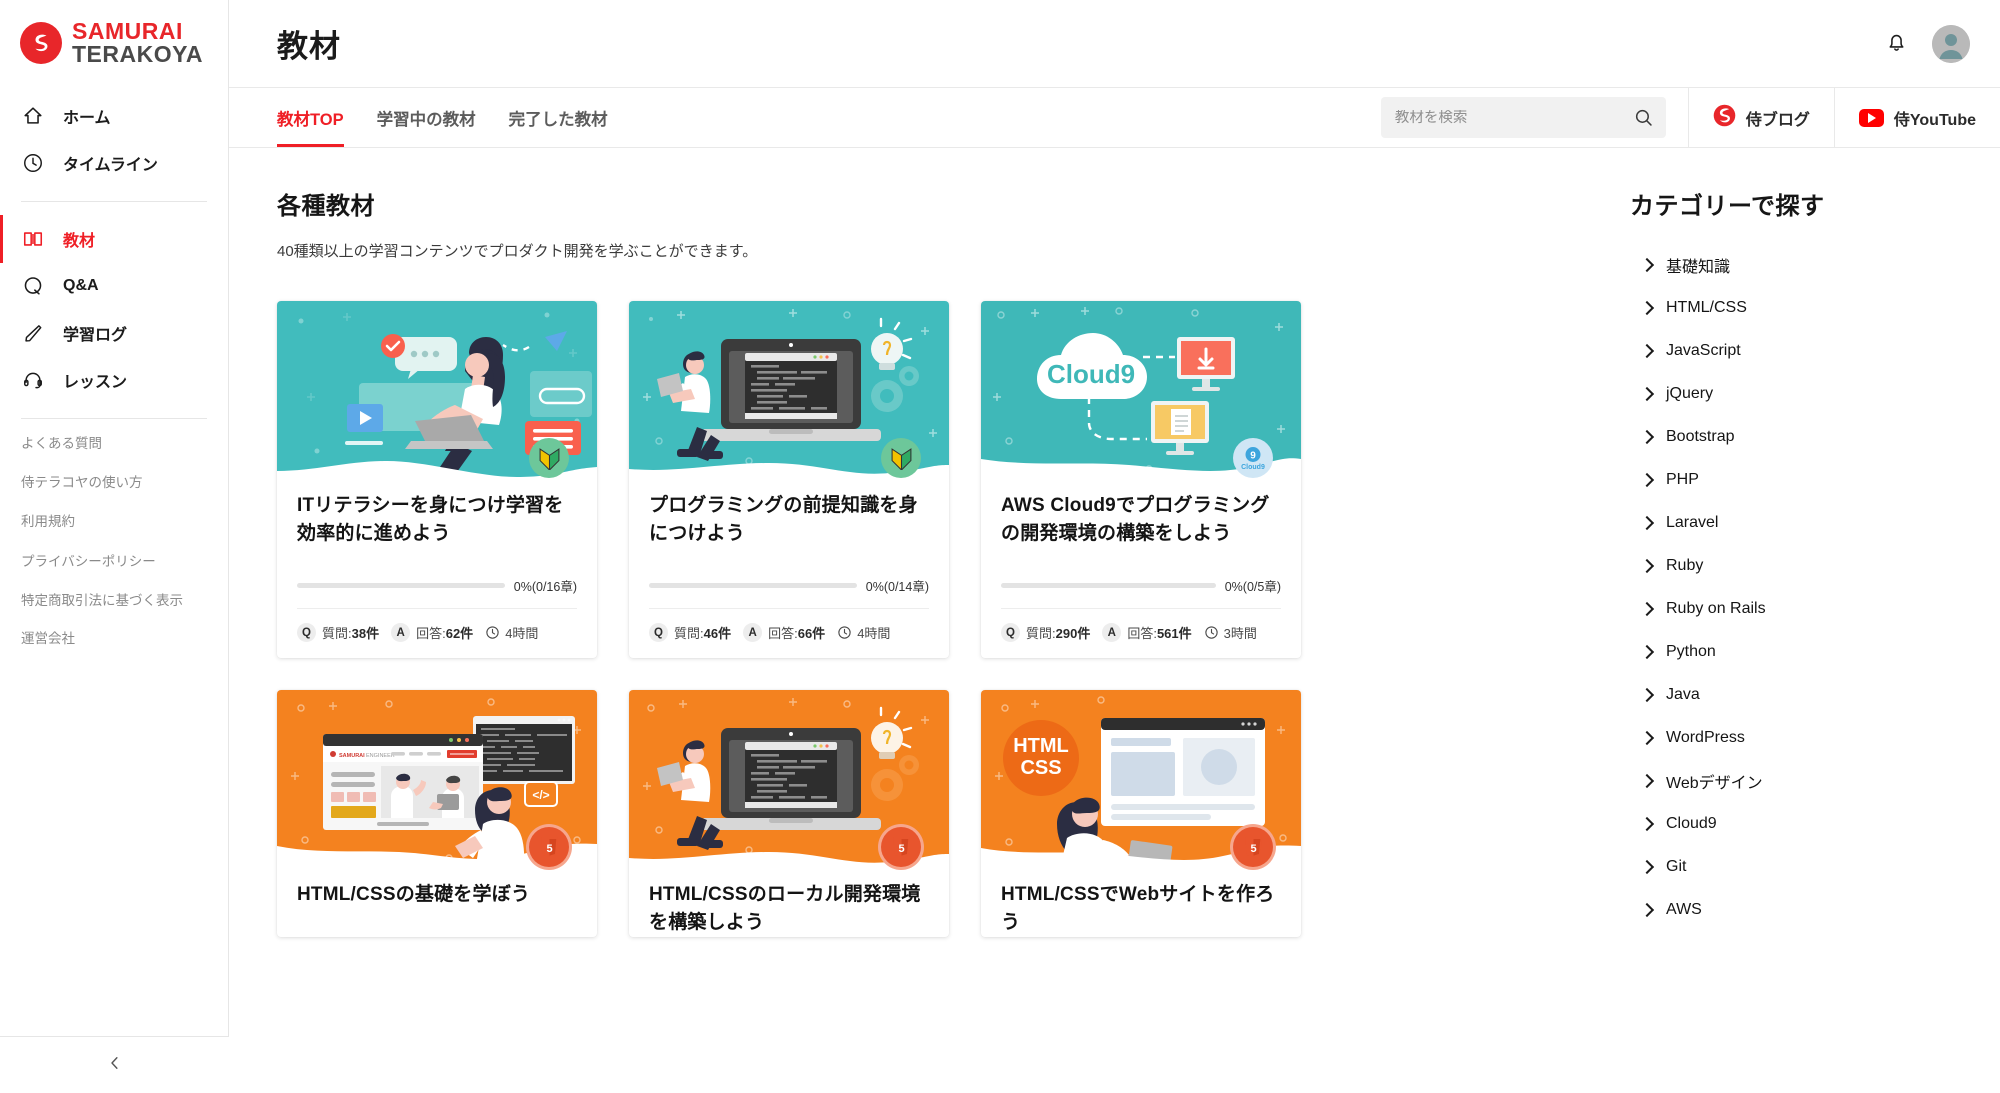  Describe the element at coordinates (1793, 823) in the screenshot. I see `category-item-cloud9: Cloud9` at that location.